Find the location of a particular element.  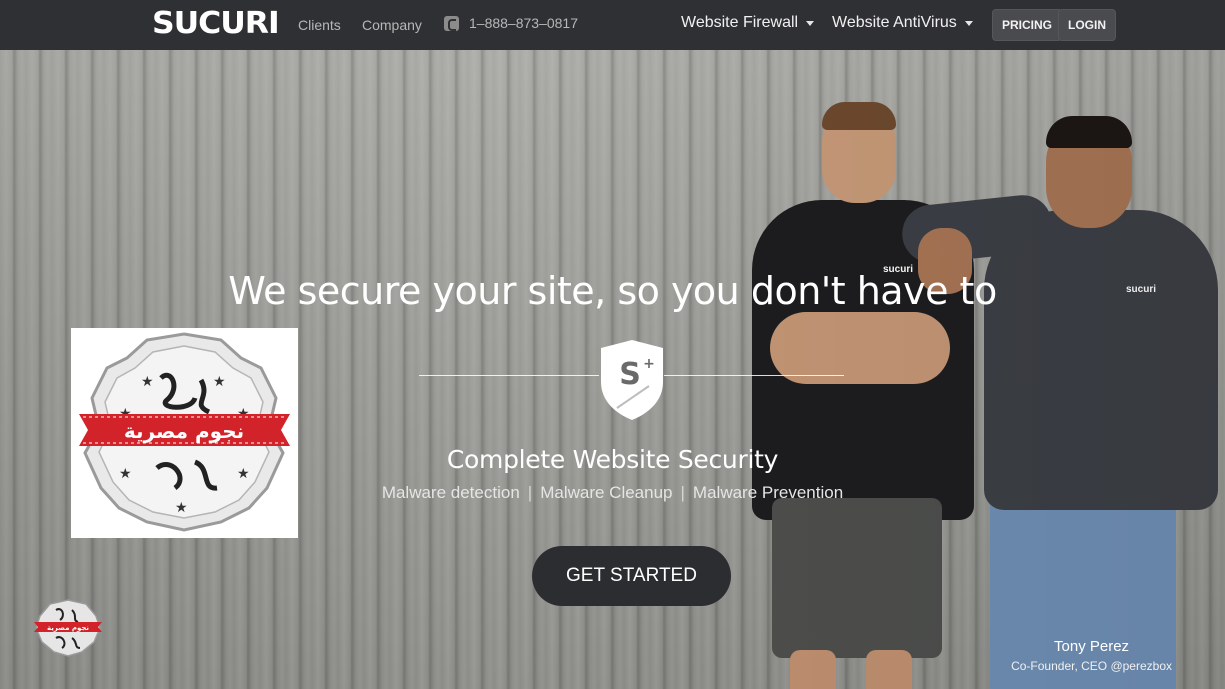

dropdown-label: Website AntiVirus is located at coordinates (894, 22).